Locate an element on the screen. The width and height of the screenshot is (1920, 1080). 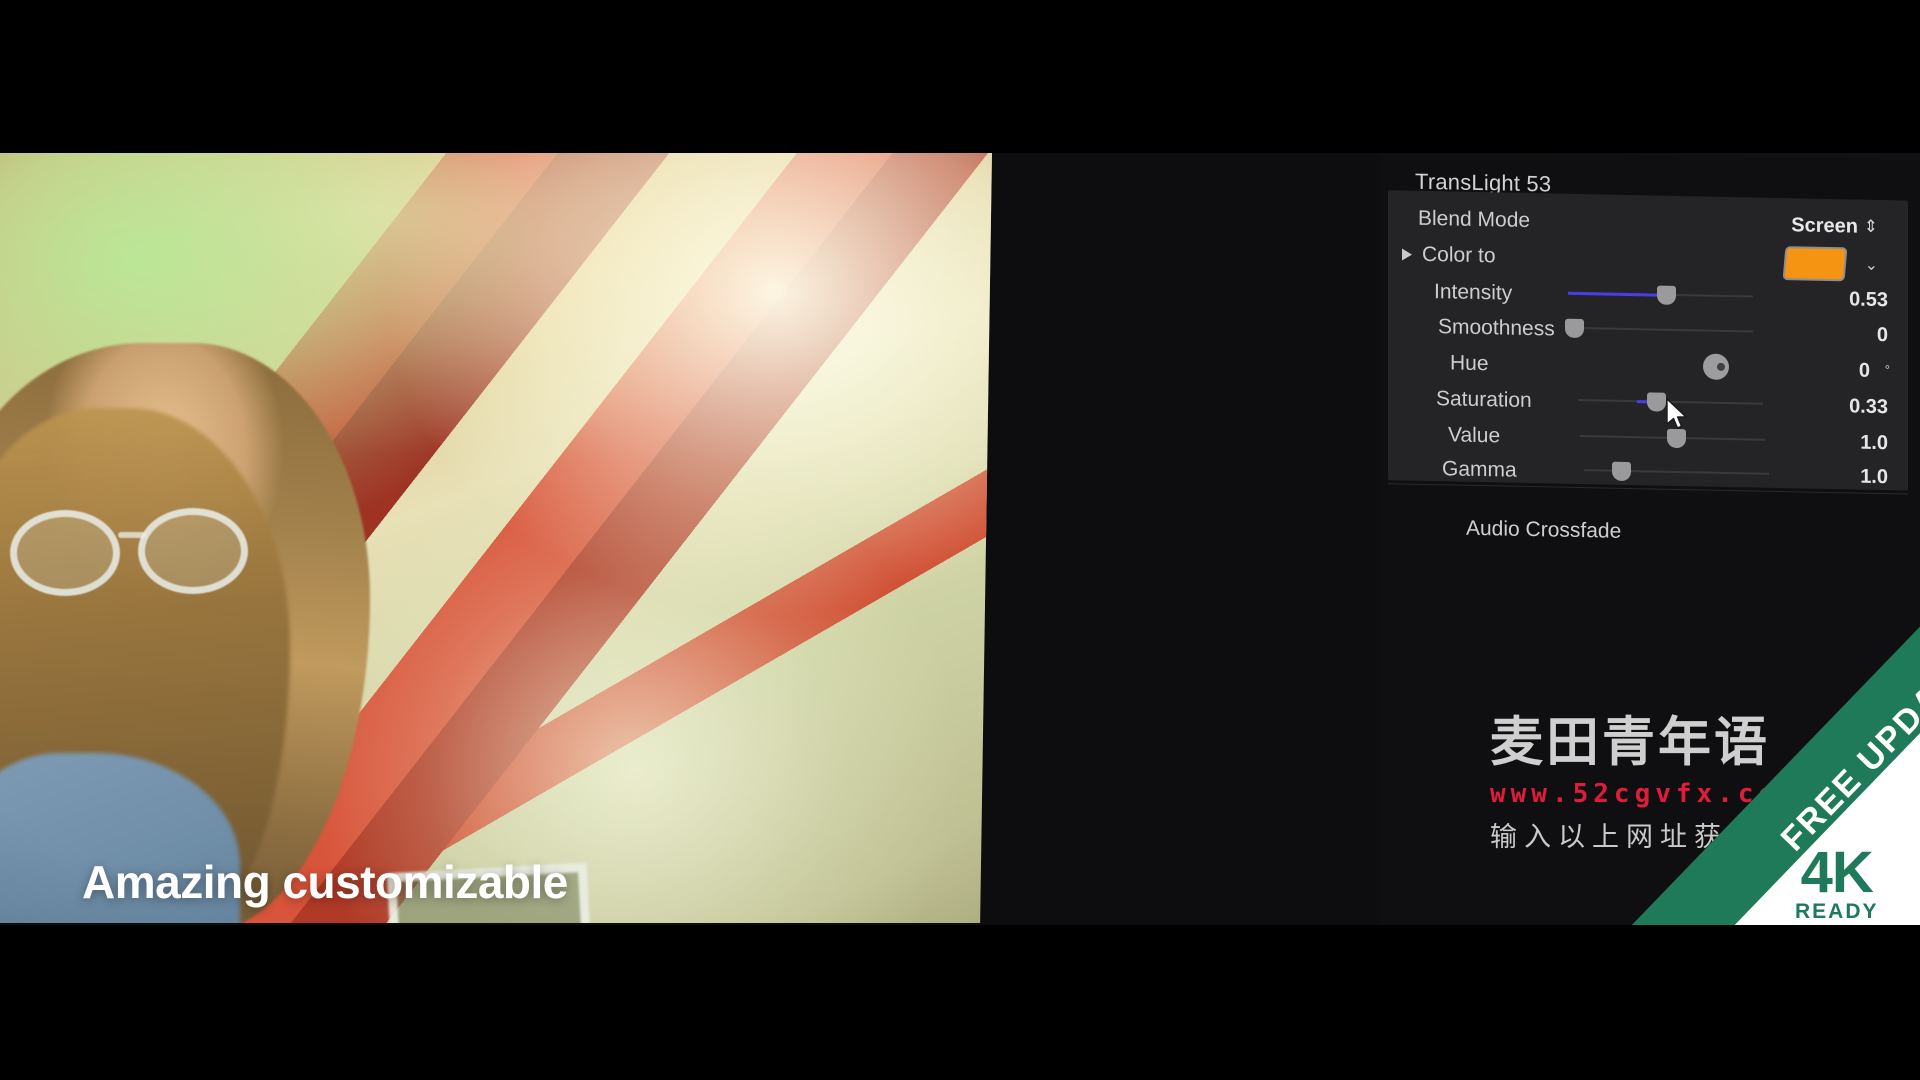
label-saturation: Saturation is located at coordinates (1484, 400).